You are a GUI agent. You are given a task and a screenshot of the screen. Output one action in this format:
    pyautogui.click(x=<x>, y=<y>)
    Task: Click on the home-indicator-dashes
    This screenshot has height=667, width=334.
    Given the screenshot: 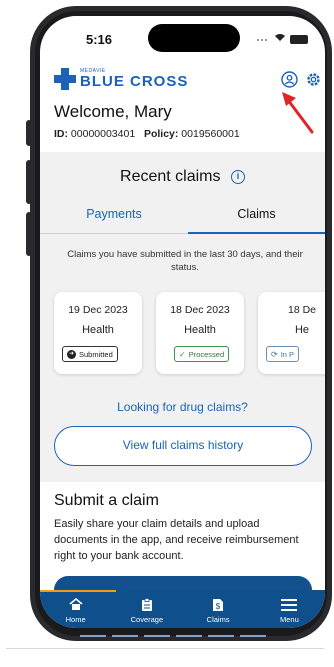 What is the action you would take?
    pyautogui.click(x=173, y=636)
    